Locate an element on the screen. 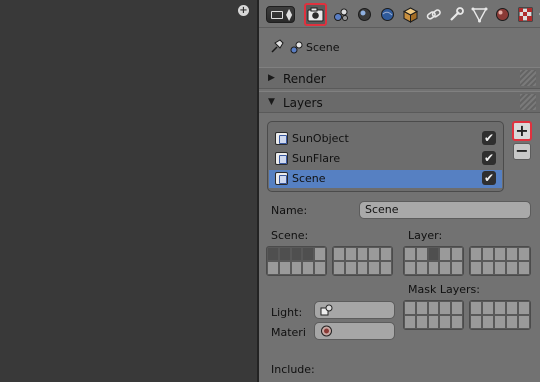 The width and height of the screenshot is (540, 382). tab-data is located at coordinates (479, 14).